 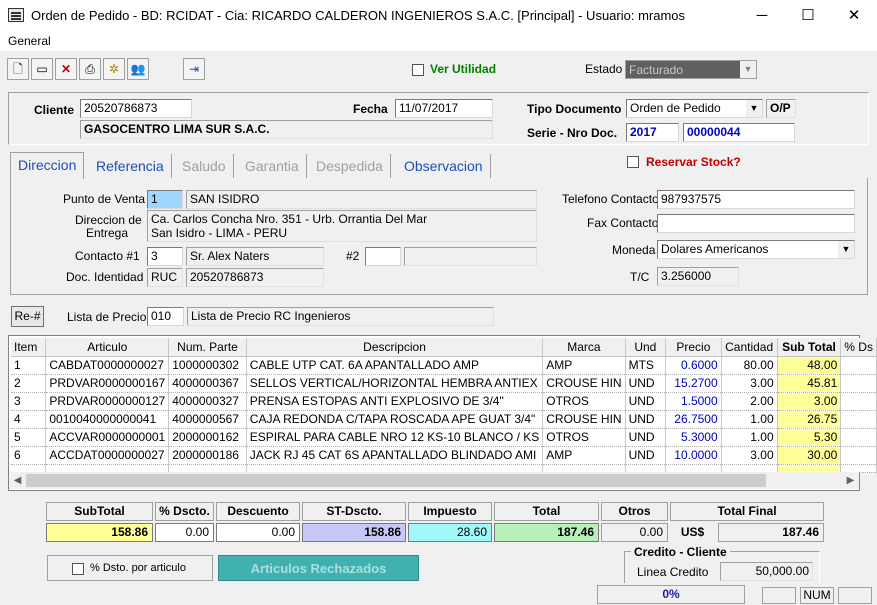 What do you see at coordinates (693, 437) in the screenshot?
I see `cell-precio: 5.3000` at bounding box center [693, 437].